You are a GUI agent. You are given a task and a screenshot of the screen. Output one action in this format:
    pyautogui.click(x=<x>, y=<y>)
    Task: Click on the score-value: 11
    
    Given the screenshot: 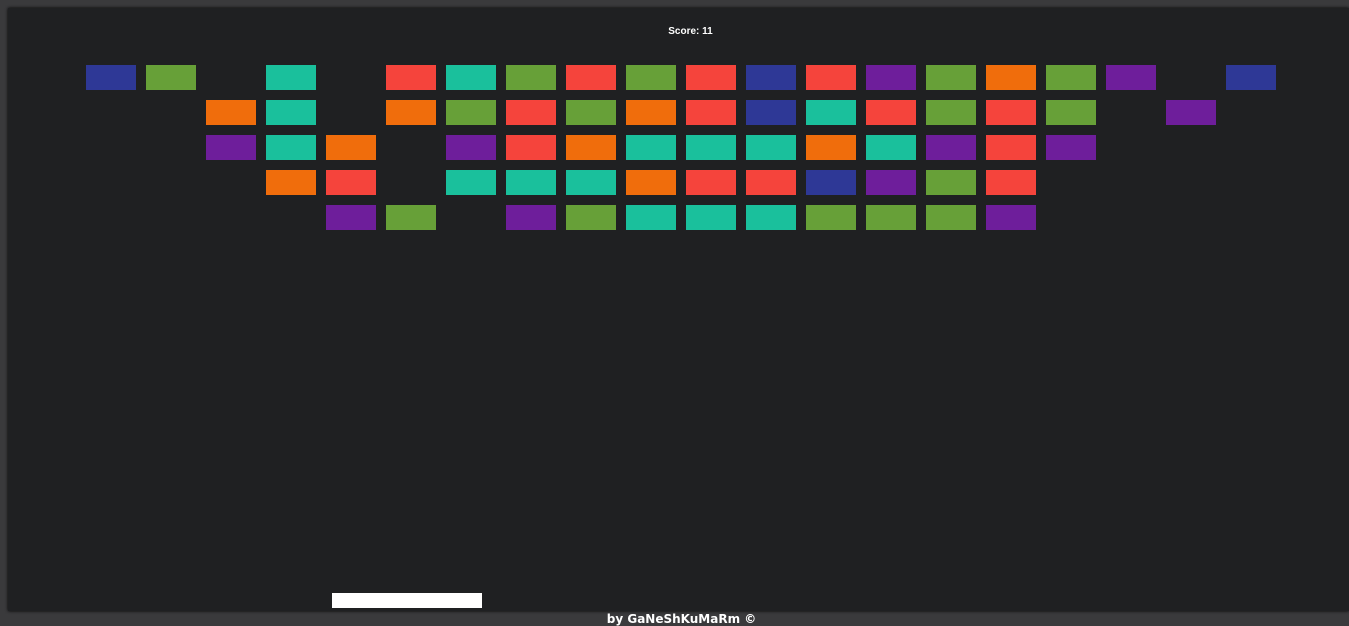 What is the action you would take?
    pyautogui.click(x=707, y=31)
    